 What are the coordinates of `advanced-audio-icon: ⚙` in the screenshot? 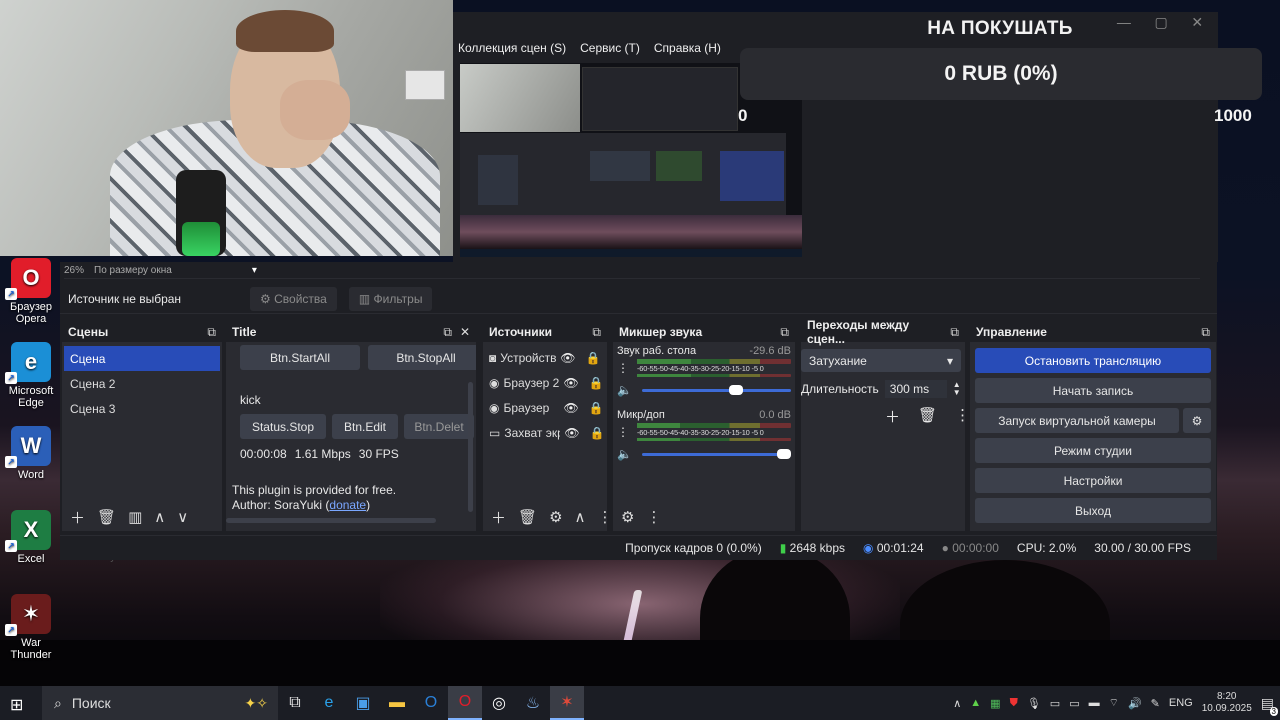 It's located at (627, 517).